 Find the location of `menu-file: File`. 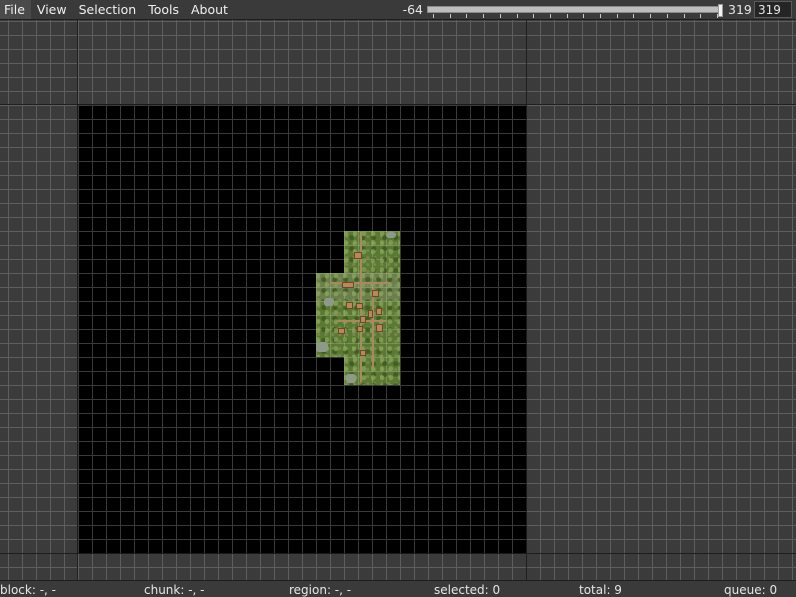

menu-file: File is located at coordinates (15, 9).